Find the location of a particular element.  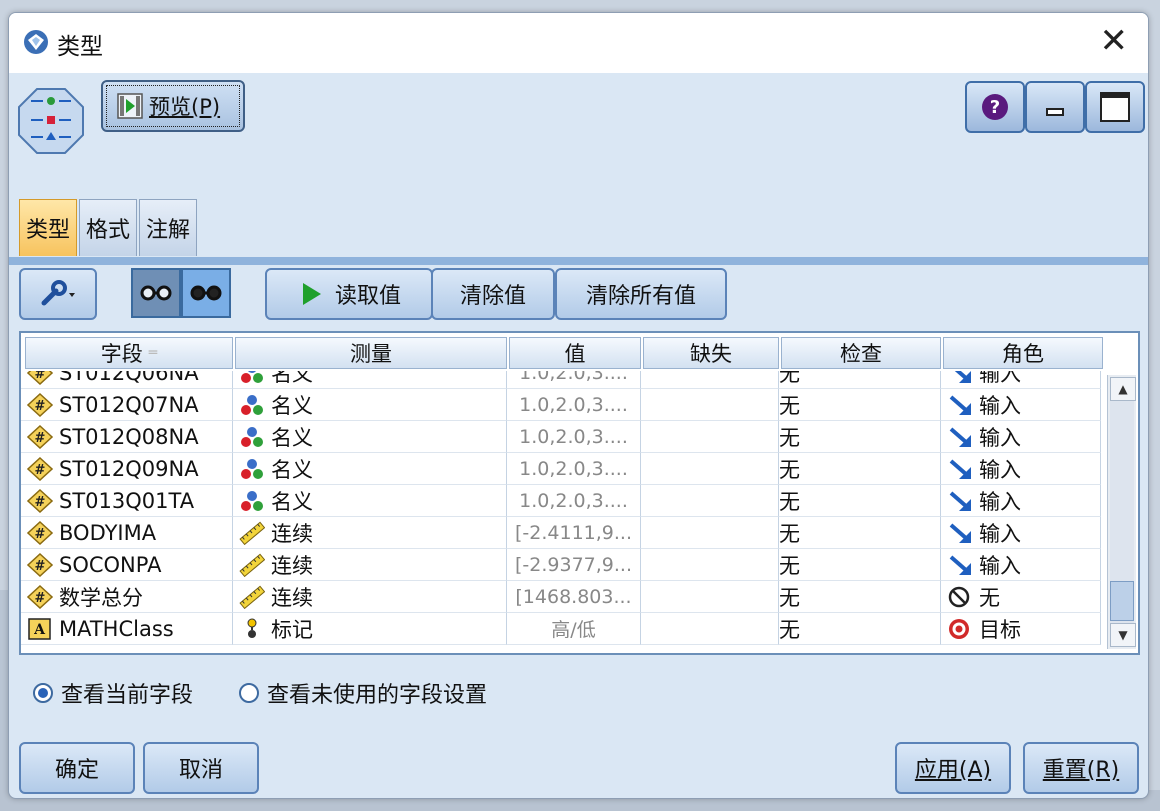

field-cell: # ST013Q01TA is located at coordinates (127, 501).